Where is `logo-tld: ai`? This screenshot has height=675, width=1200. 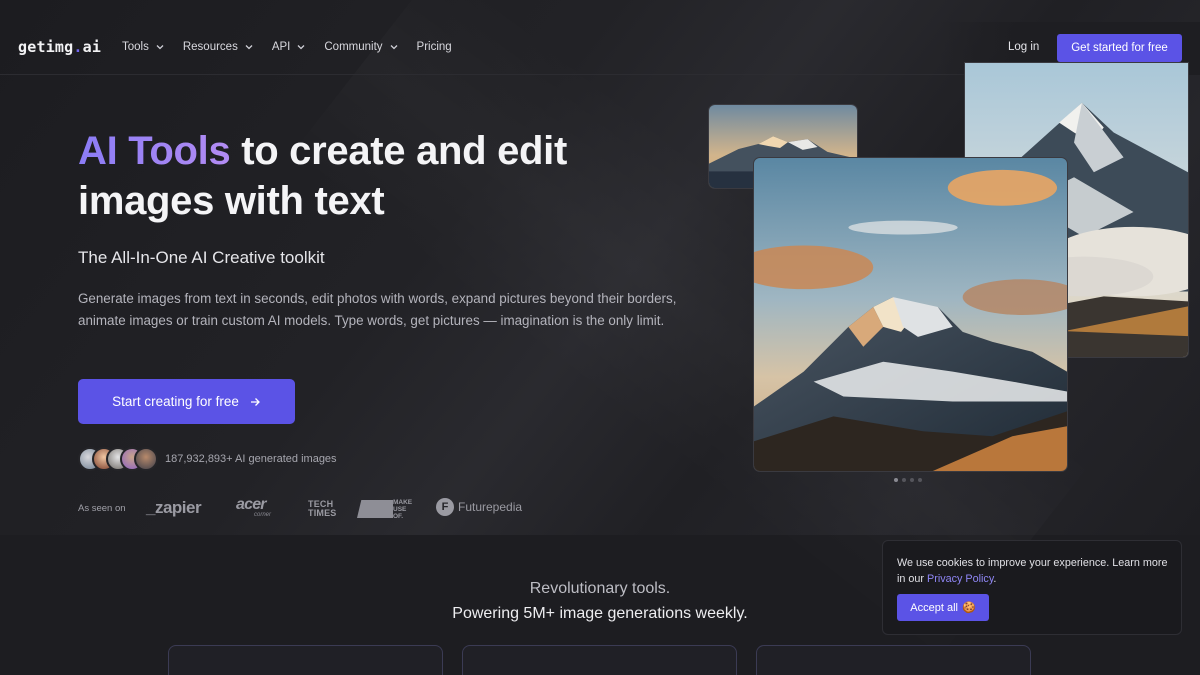
logo-tld: ai is located at coordinates (92, 47).